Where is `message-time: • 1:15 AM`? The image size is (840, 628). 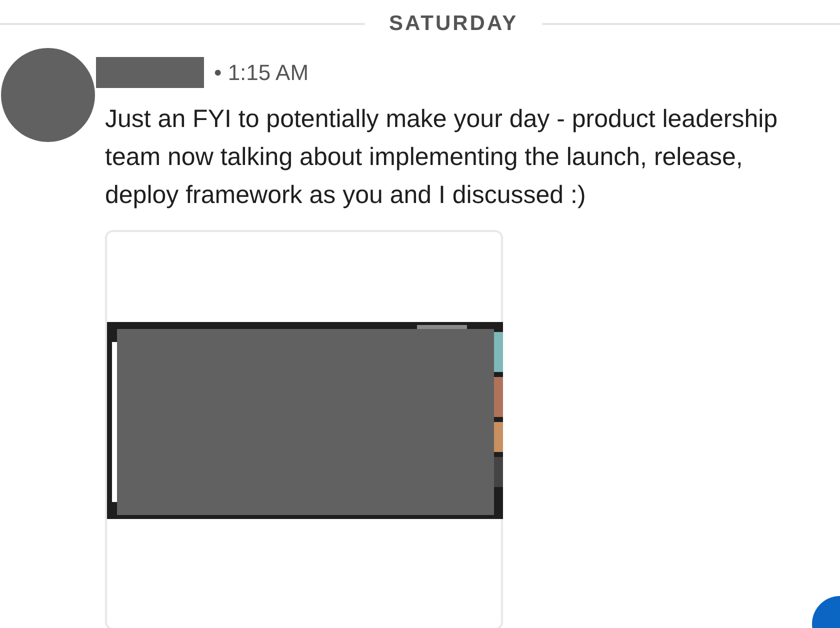 message-time: • 1:15 AM is located at coordinates (261, 73).